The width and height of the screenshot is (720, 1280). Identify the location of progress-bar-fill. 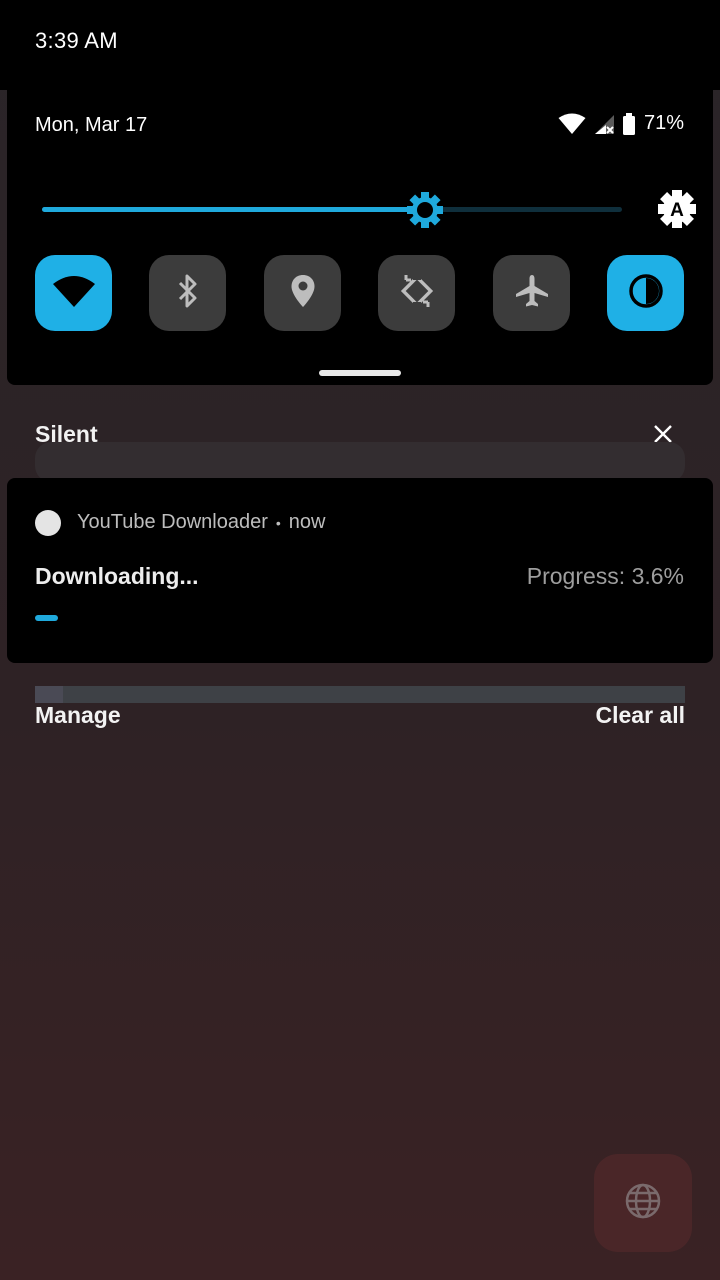
(46, 618).